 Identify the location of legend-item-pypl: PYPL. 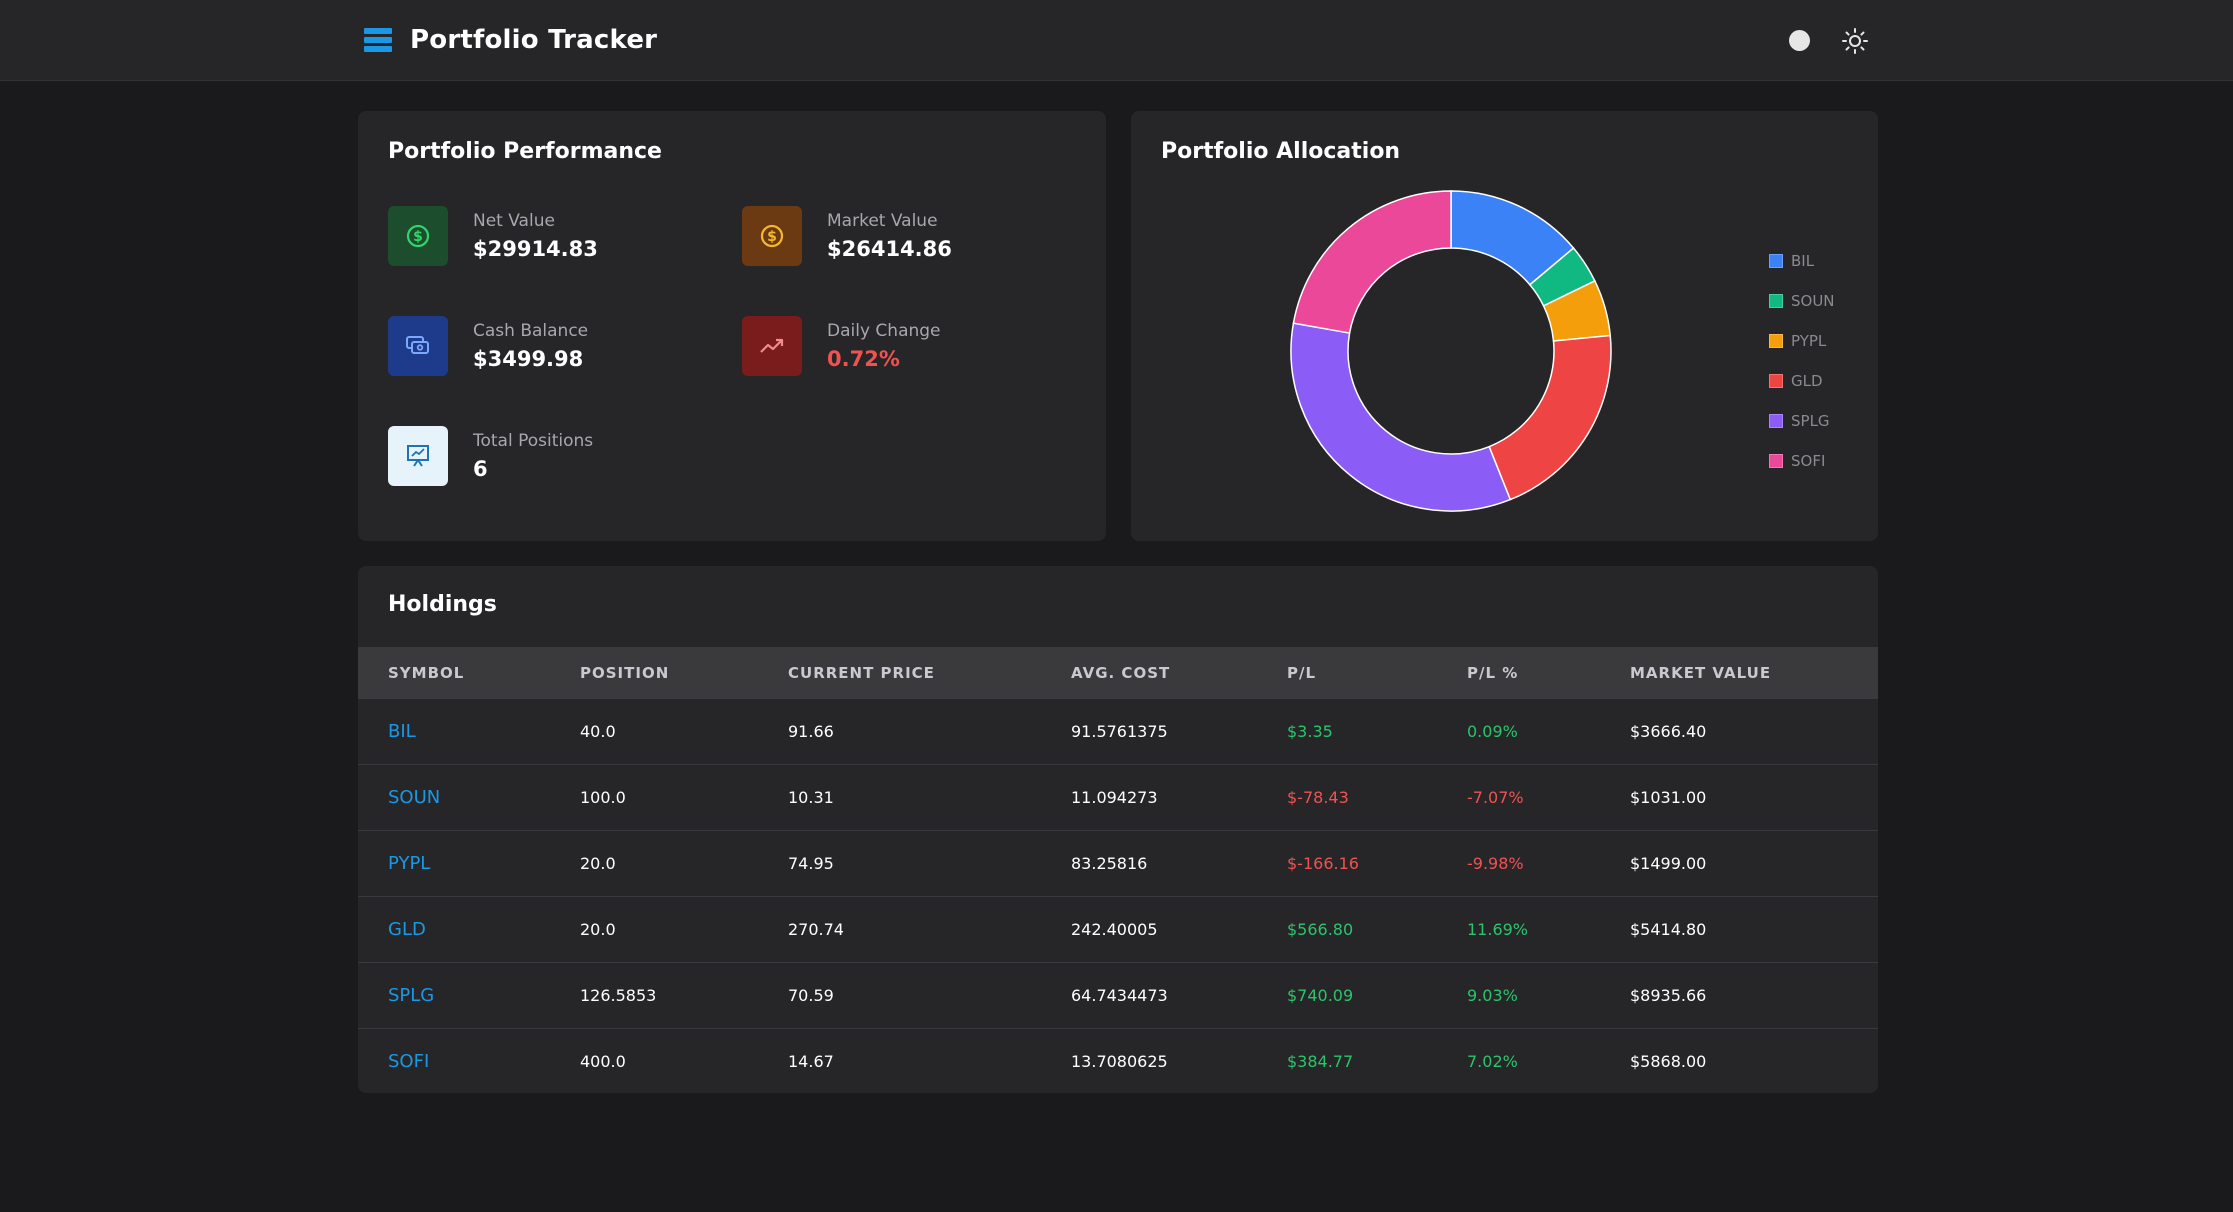
(1802, 341).